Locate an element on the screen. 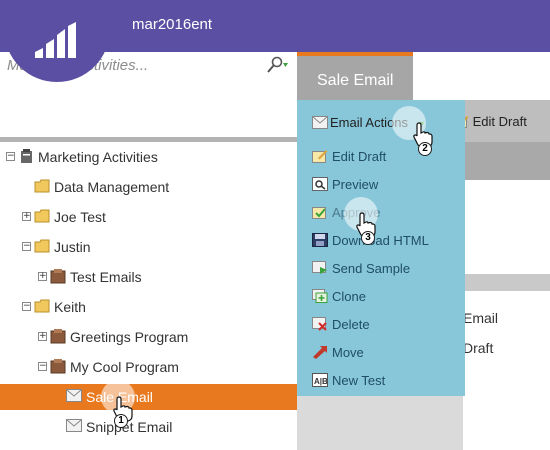  step-badge-1: 1 is located at coordinates (121, 421).